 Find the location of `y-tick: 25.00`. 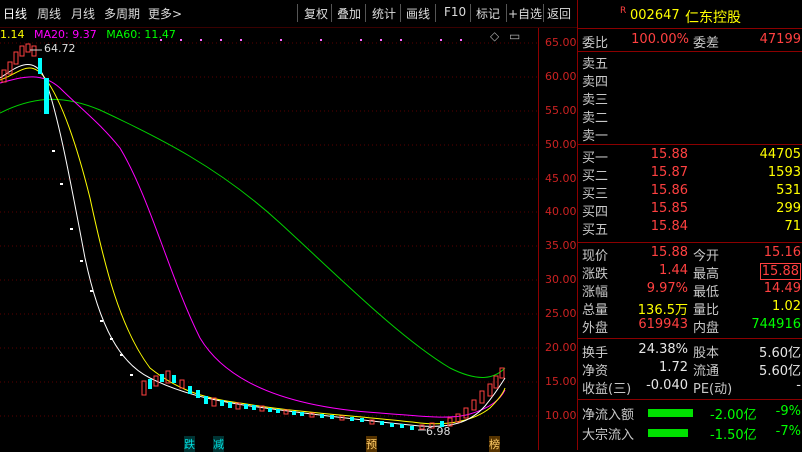

y-tick: 25.00 is located at coordinates (561, 313).